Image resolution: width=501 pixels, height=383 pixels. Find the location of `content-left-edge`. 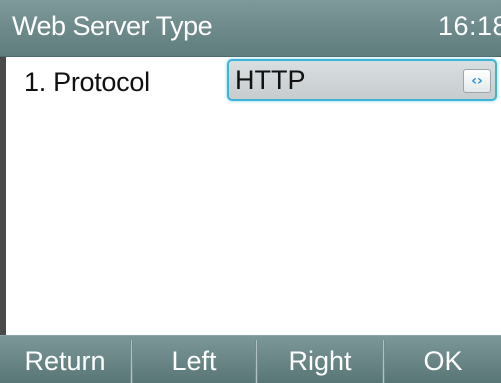

content-left-edge is located at coordinates (3, 196).